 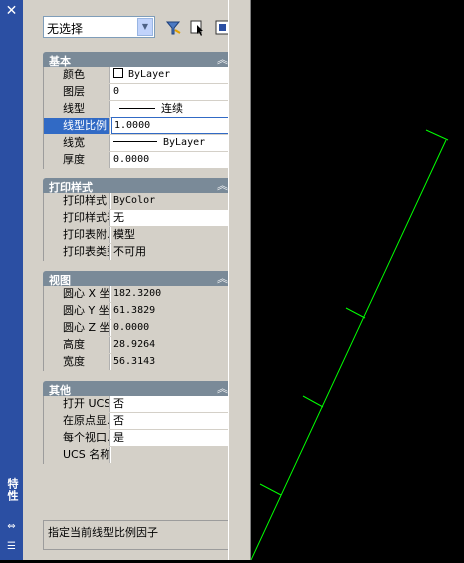 I want to click on property-row-ucs-name: UCS 名称, so click(x=139, y=455).